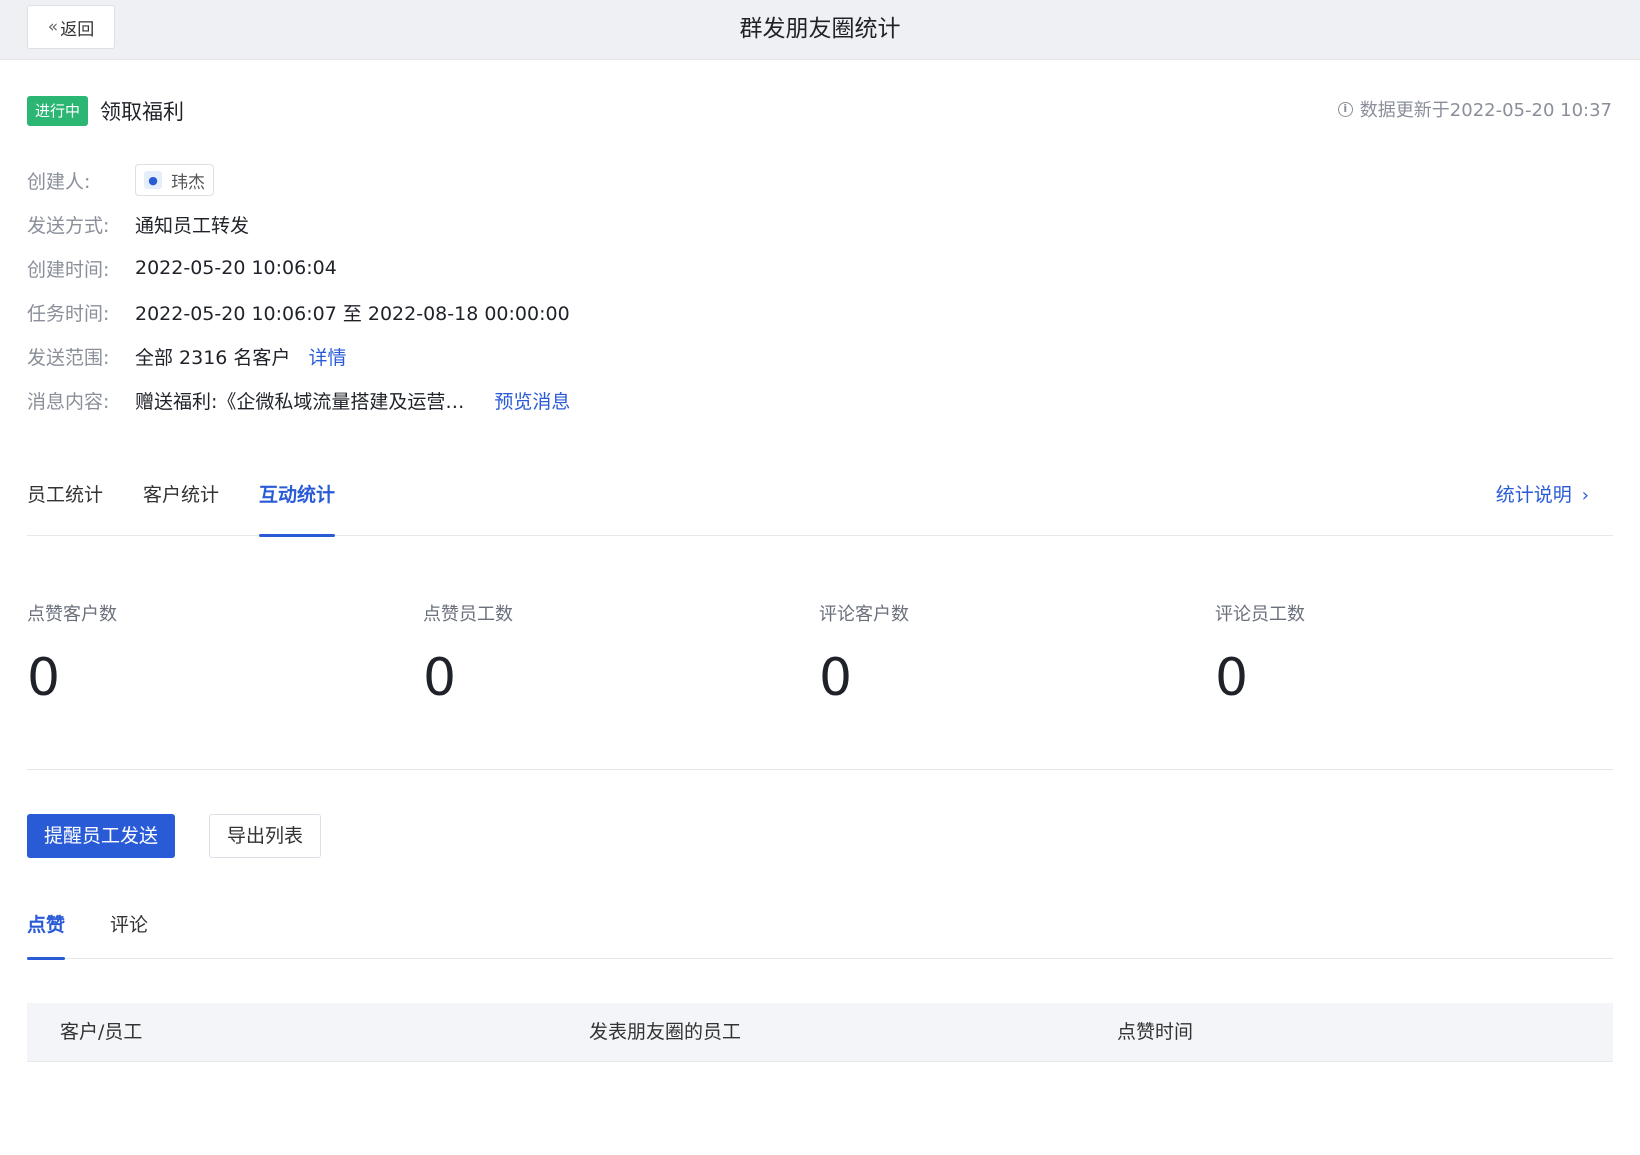 This screenshot has height=1155, width=1640. Describe the element at coordinates (820, 507) in the screenshot. I see `stat-tabs: 员工统计 客户统计 互动统计 统计说明 ›` at that location.